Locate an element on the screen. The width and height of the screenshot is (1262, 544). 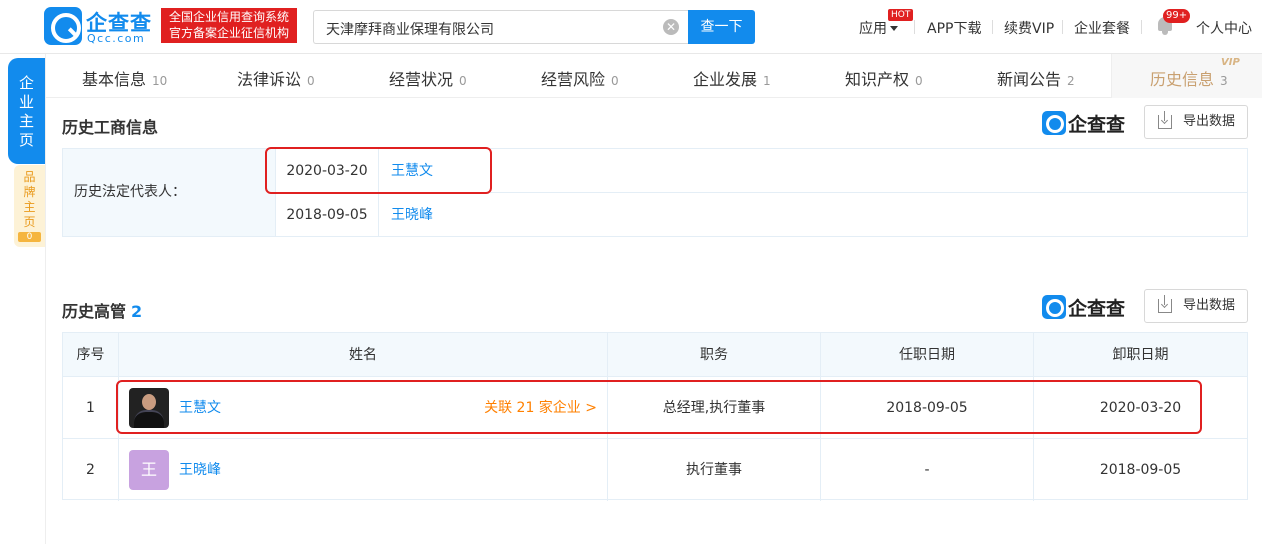
tab-label: 法律诉讼 is located at coordinates (269, 79).